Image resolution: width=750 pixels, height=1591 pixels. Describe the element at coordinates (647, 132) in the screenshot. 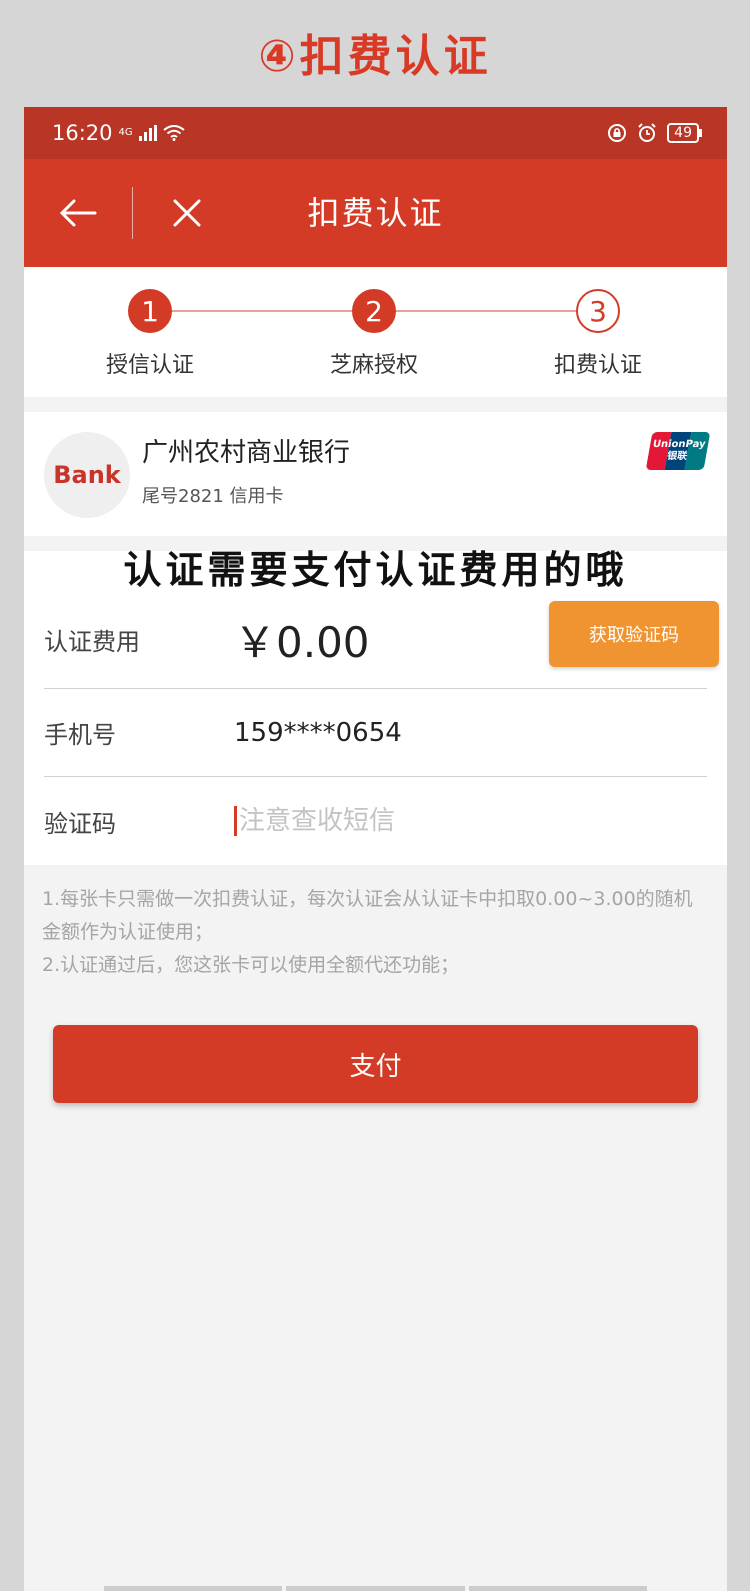

I see `alarm-icon` at that location.